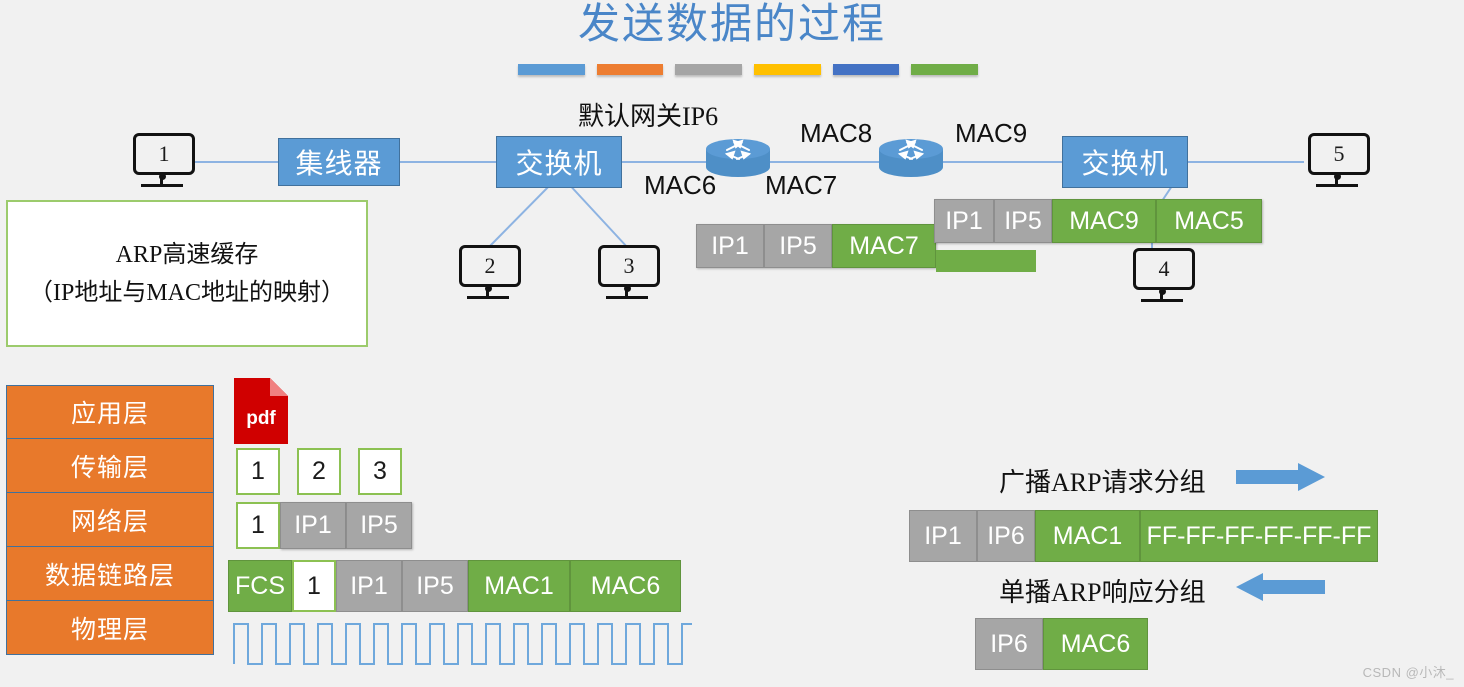  I want to click on layer-label: 传输层, so click(109, 468).